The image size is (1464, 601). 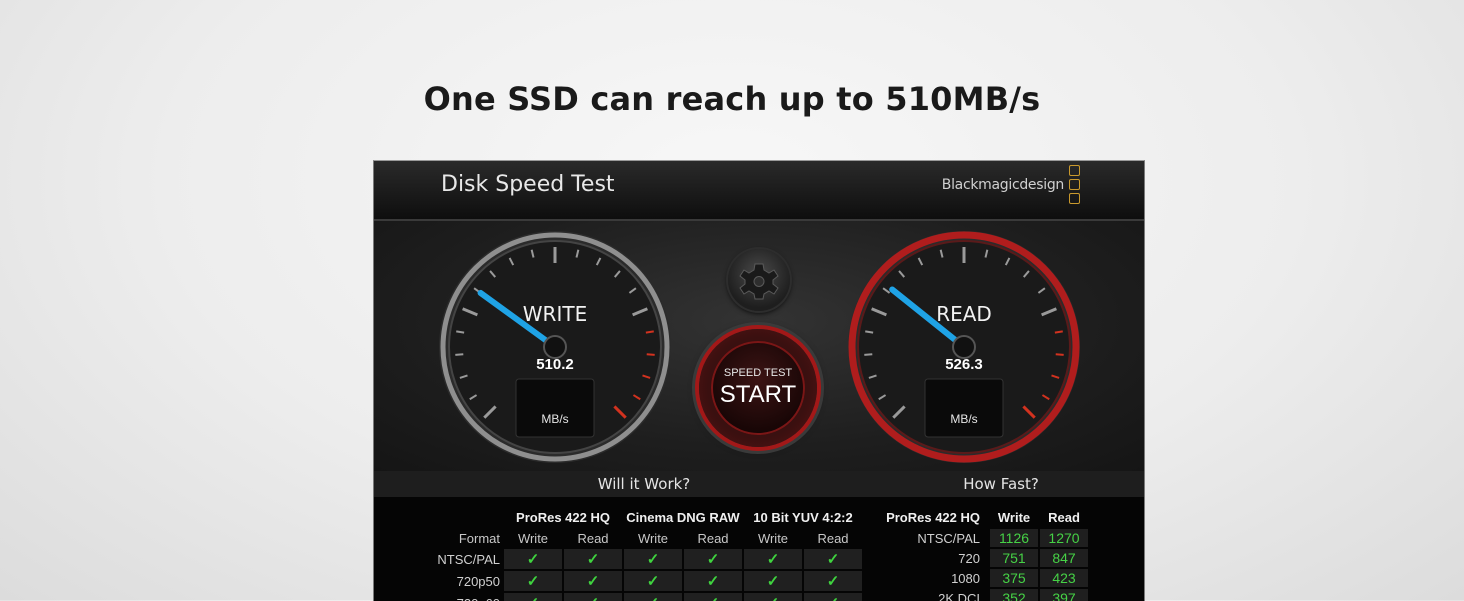 What do you see at coordinates (985, 558) in the screenshot?
I see `table-row: 720 751 847` at bounding box center [985, 558].